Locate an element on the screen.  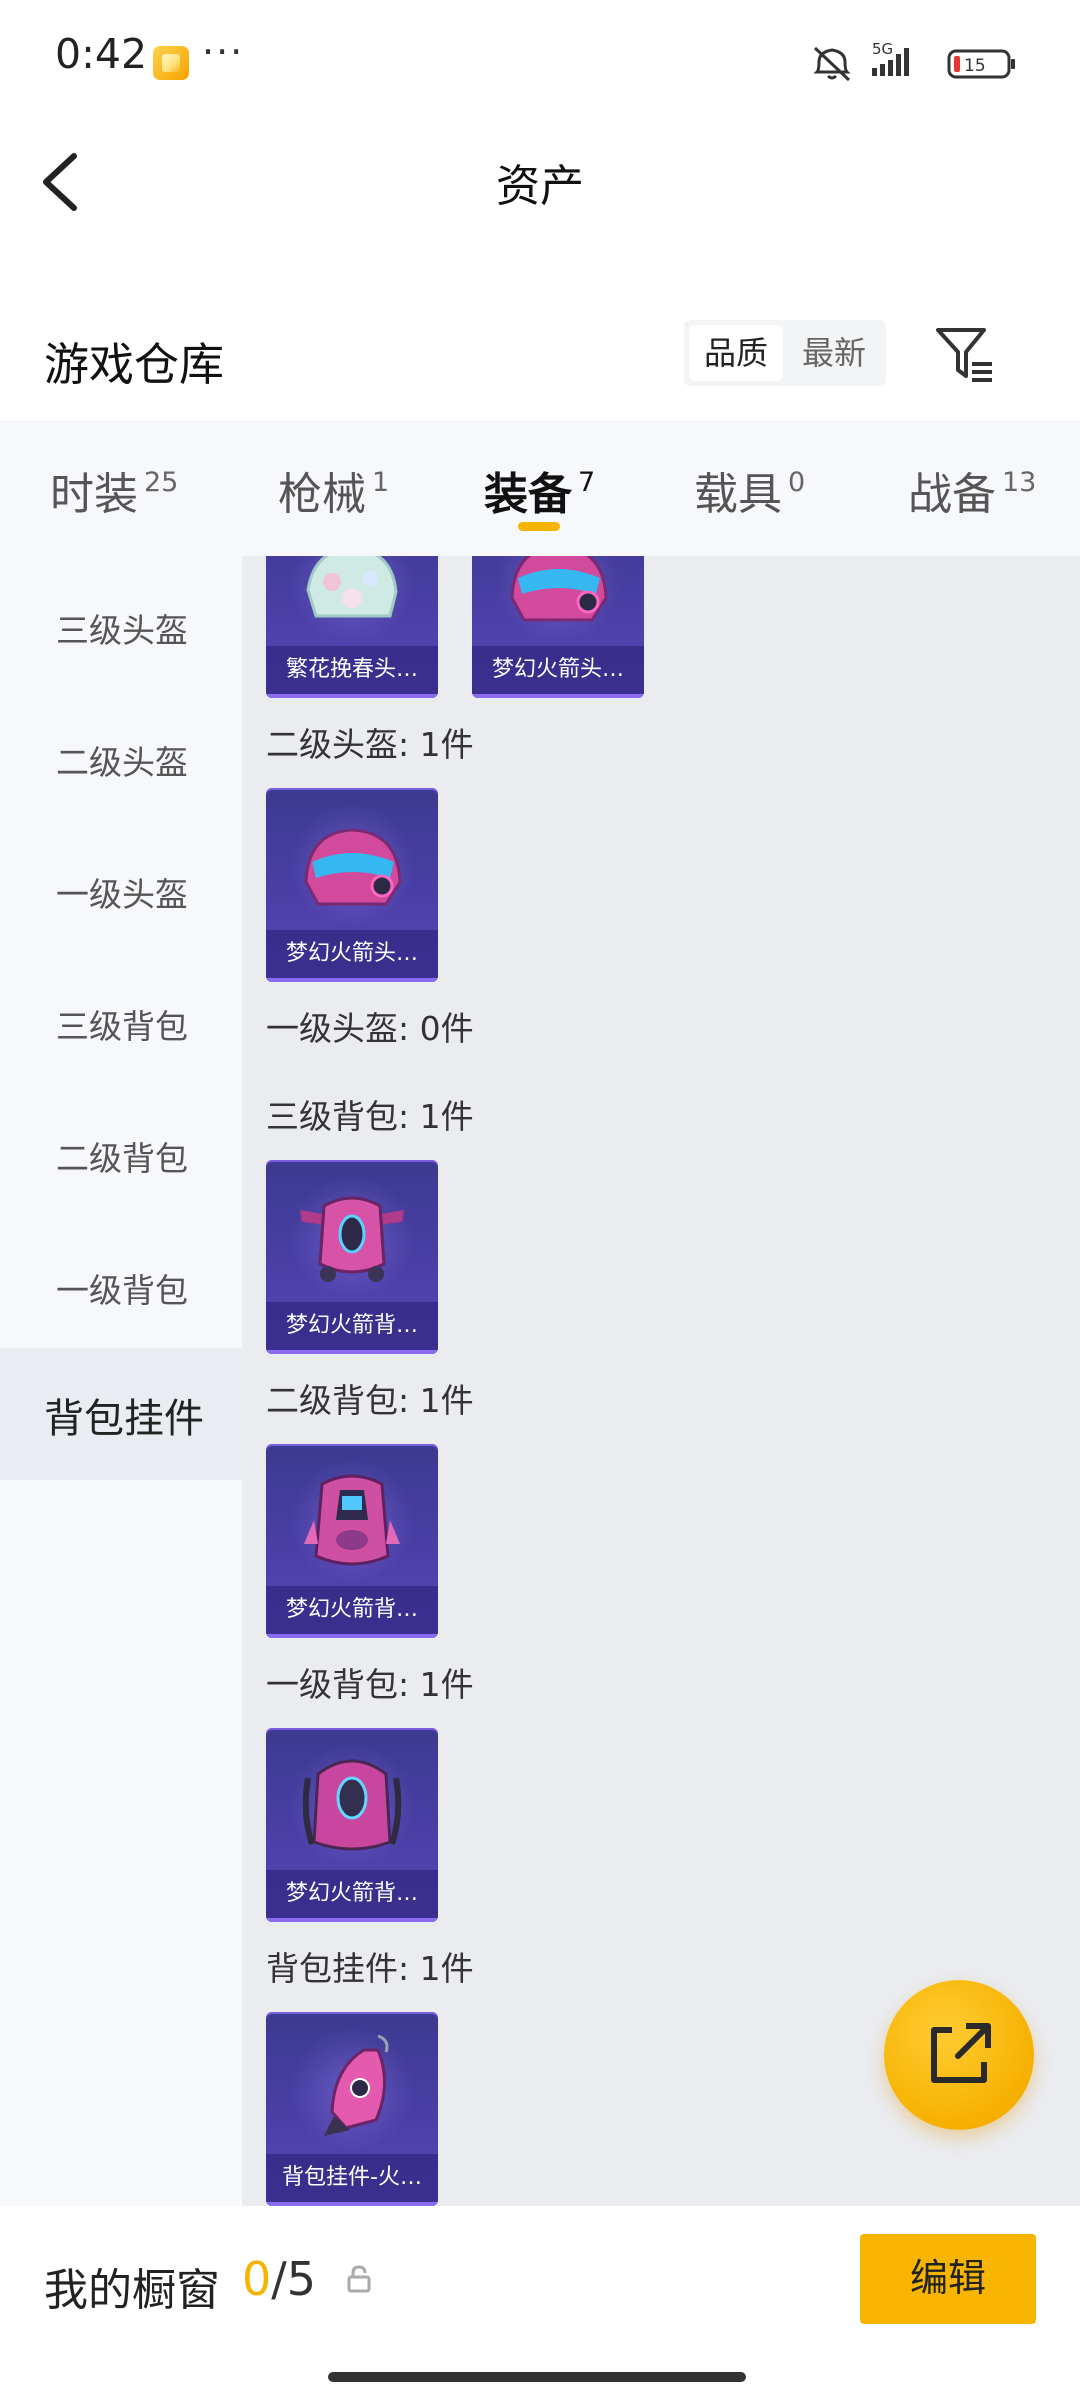
share-button is located at coordinates (959, 2055).